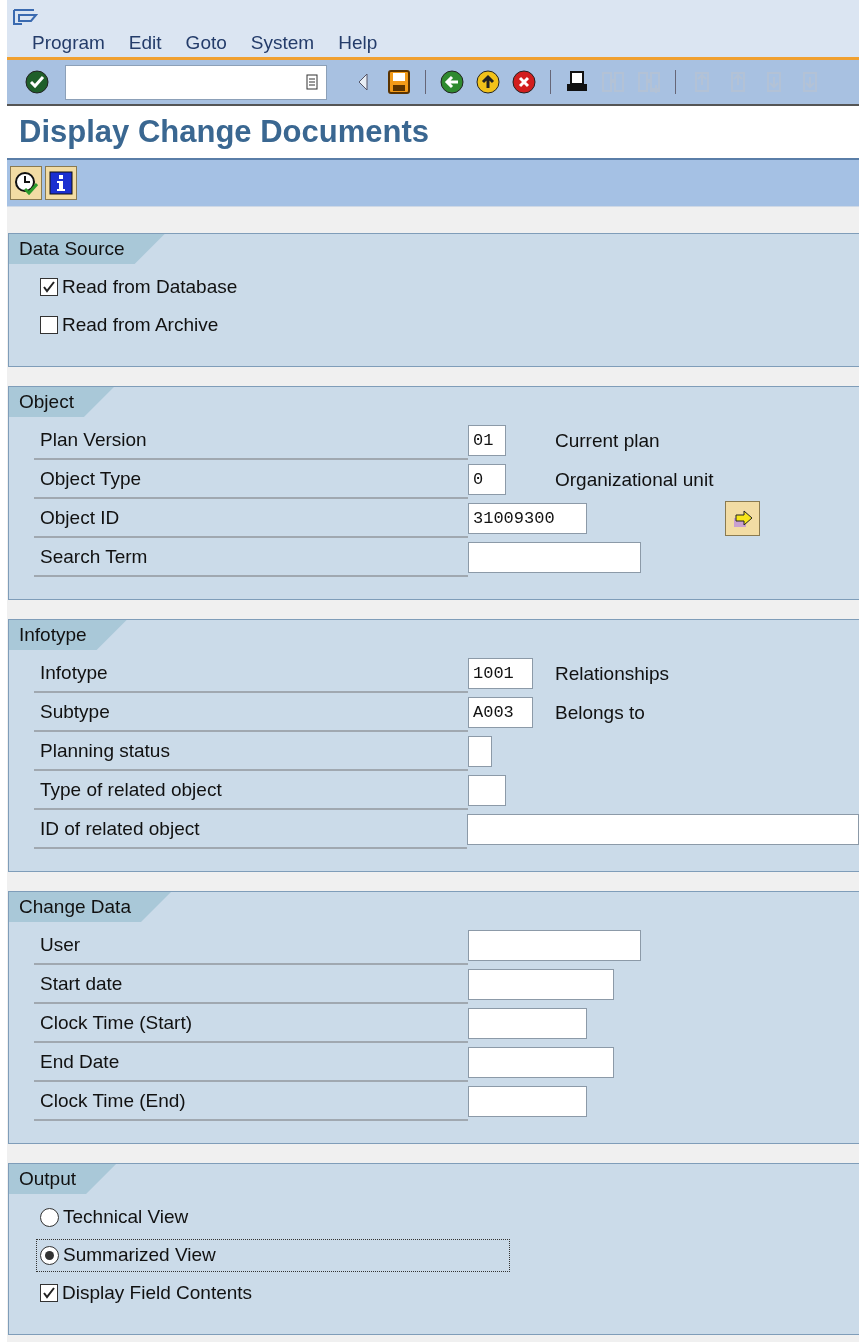 This screenshot has height=1342, width=859. I want to click on section-title: Data Source, so click(87, 249).